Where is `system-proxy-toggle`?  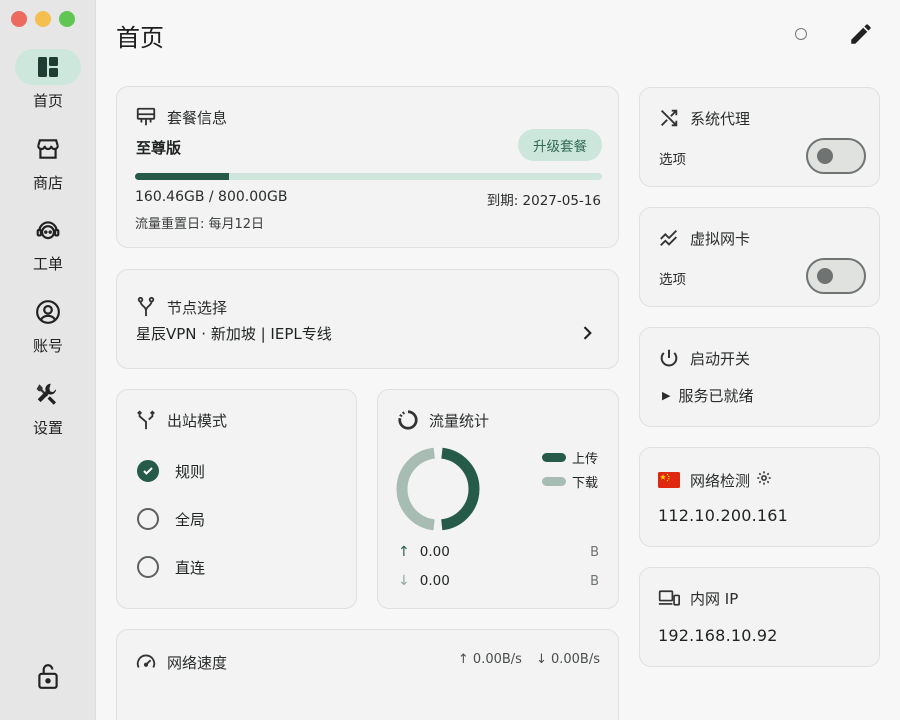 system-proxy-toggle is located at coordinates (836, 156).